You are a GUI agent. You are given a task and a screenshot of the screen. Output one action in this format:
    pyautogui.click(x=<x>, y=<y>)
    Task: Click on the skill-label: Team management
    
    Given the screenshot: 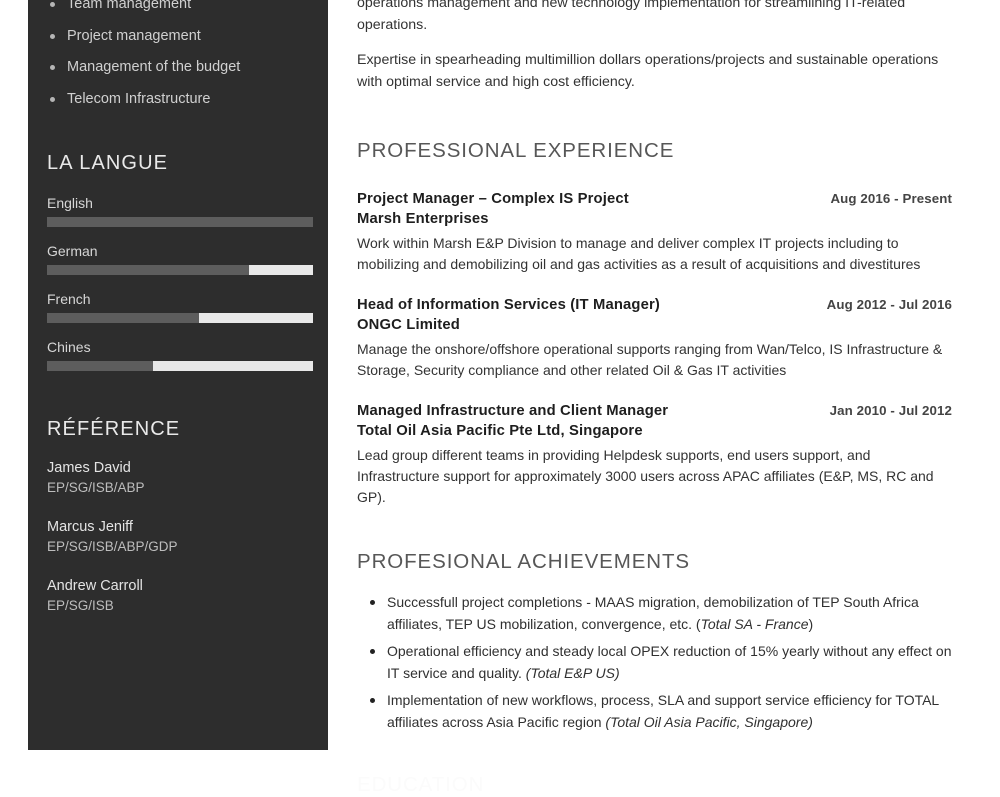 What is the action you would take?
    pyautogui.click(x=129, y=6)
    